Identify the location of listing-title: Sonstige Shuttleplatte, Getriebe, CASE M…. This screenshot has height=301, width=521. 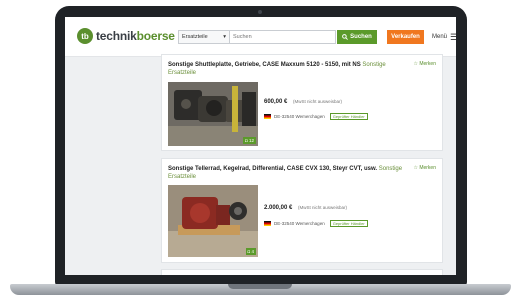
(287, 69).